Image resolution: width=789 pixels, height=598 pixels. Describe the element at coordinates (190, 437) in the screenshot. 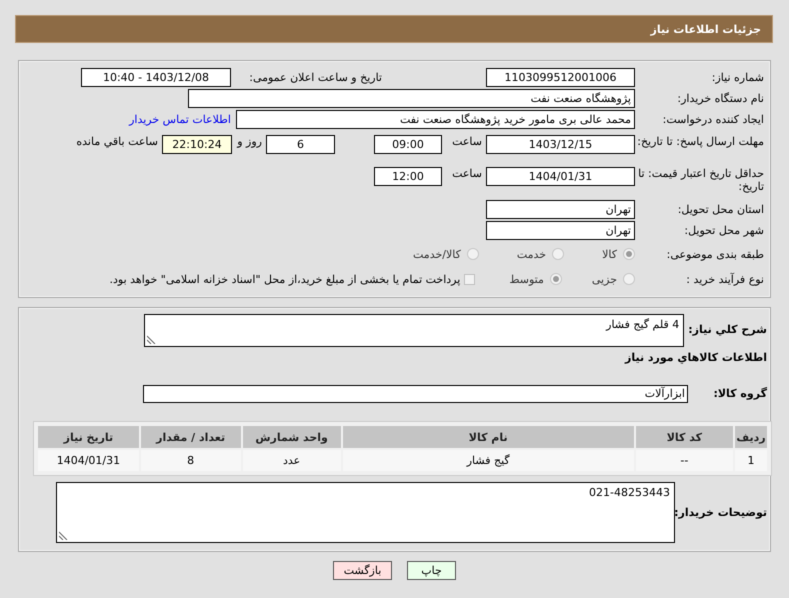

I see `column-header: تعداد / مقدار` at that location.